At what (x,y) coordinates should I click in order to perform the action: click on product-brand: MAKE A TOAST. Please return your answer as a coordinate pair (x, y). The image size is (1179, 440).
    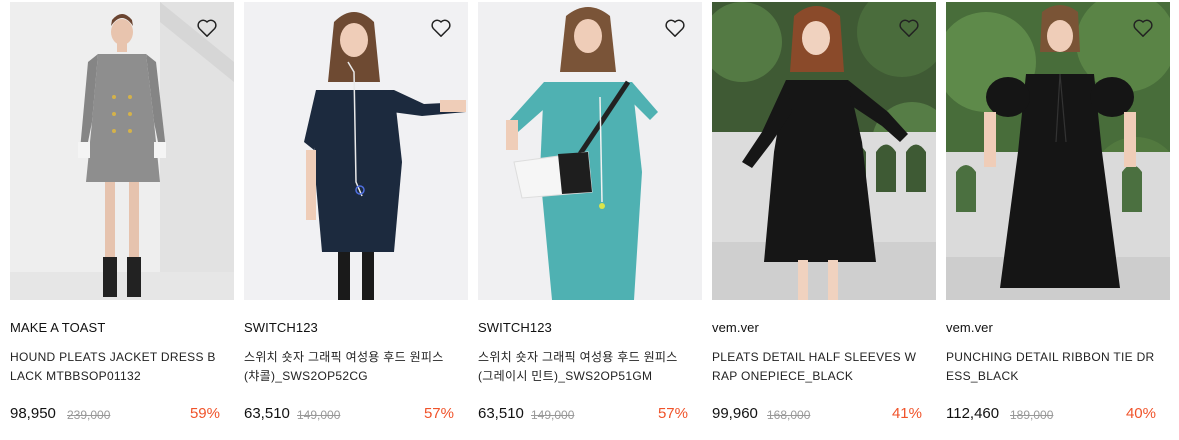
    Looking at the image, I should click on (57, 327).